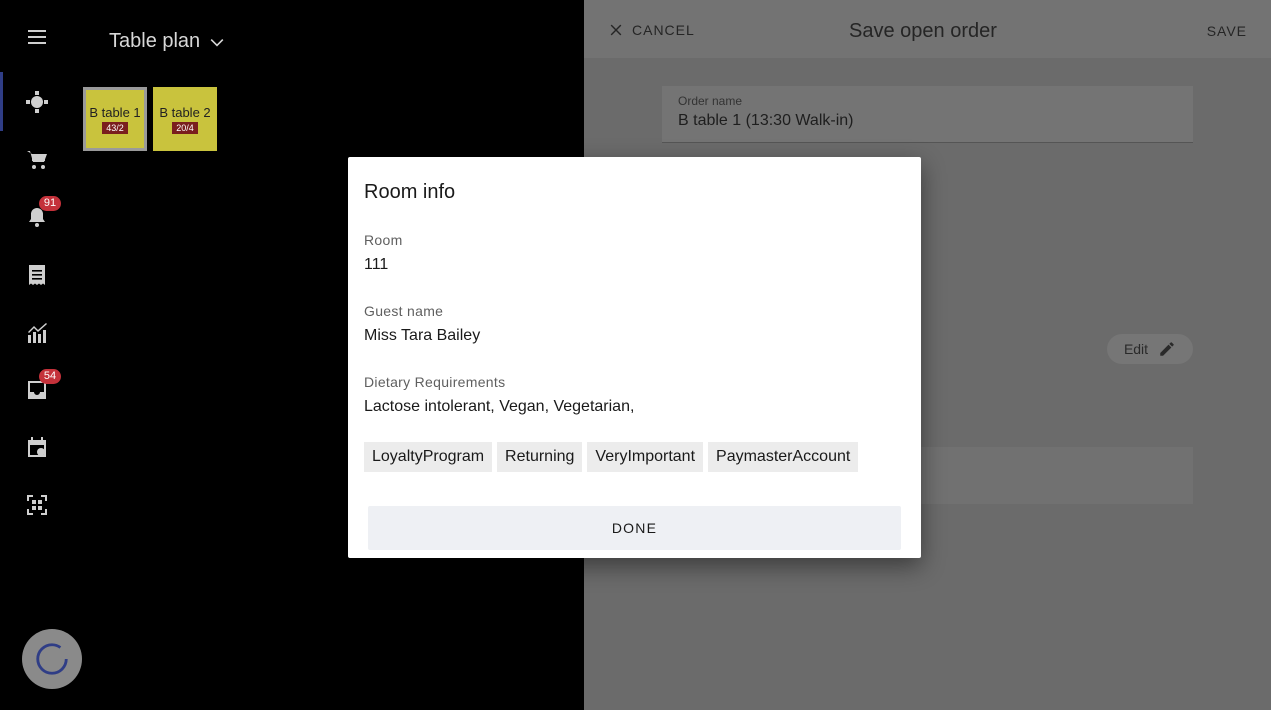 The width and height of the screenshot is (1271, 710). What do you see at coordinates (185, 112) in the screenshot?
I see `table-name: B table 2` at bounding box center [185, 112].